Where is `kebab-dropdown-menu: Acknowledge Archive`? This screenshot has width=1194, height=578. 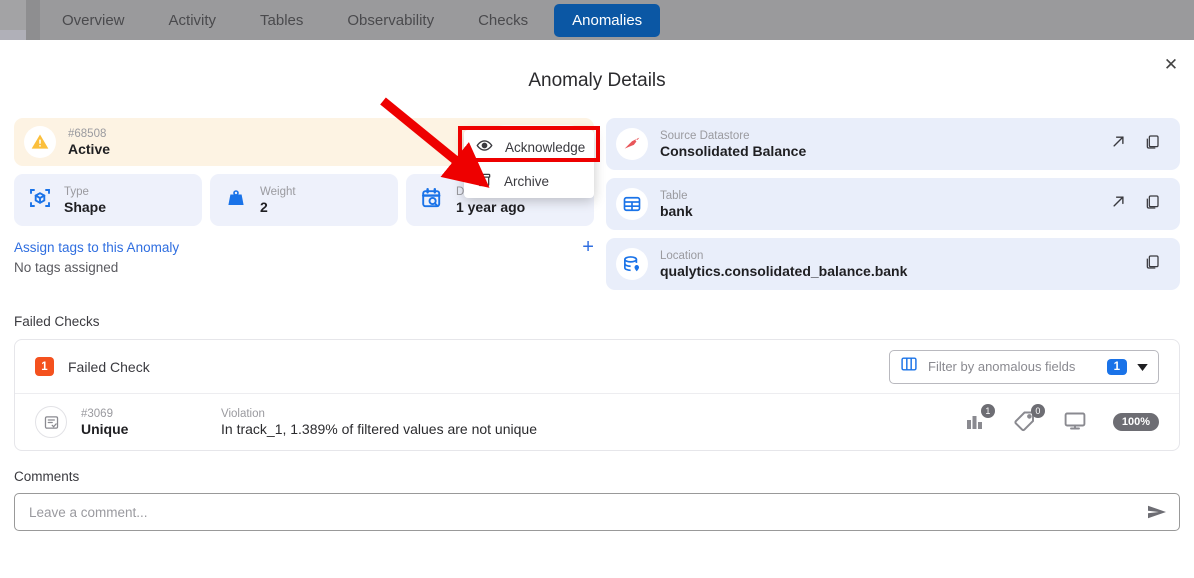
kebab-dropdown-menu: Acknowledge Archive is located at coordinates (529, 164).